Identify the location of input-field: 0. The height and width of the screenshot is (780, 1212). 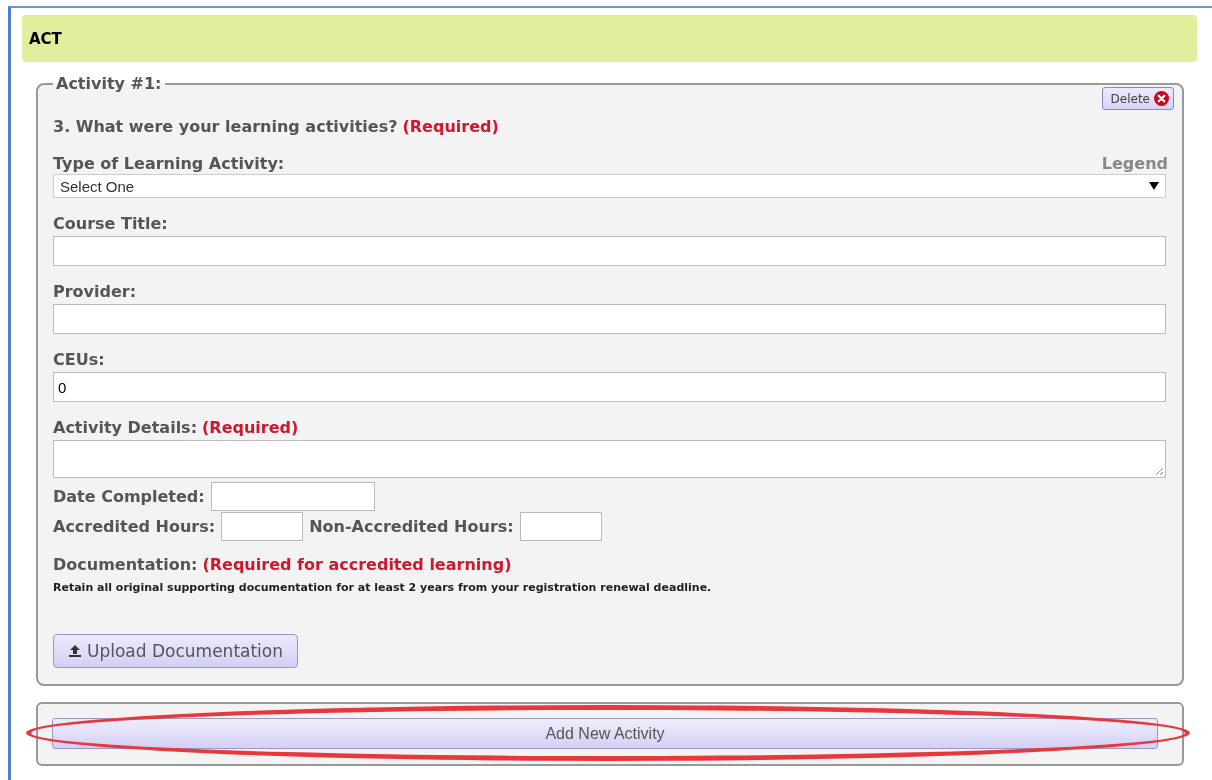
(609, 387).